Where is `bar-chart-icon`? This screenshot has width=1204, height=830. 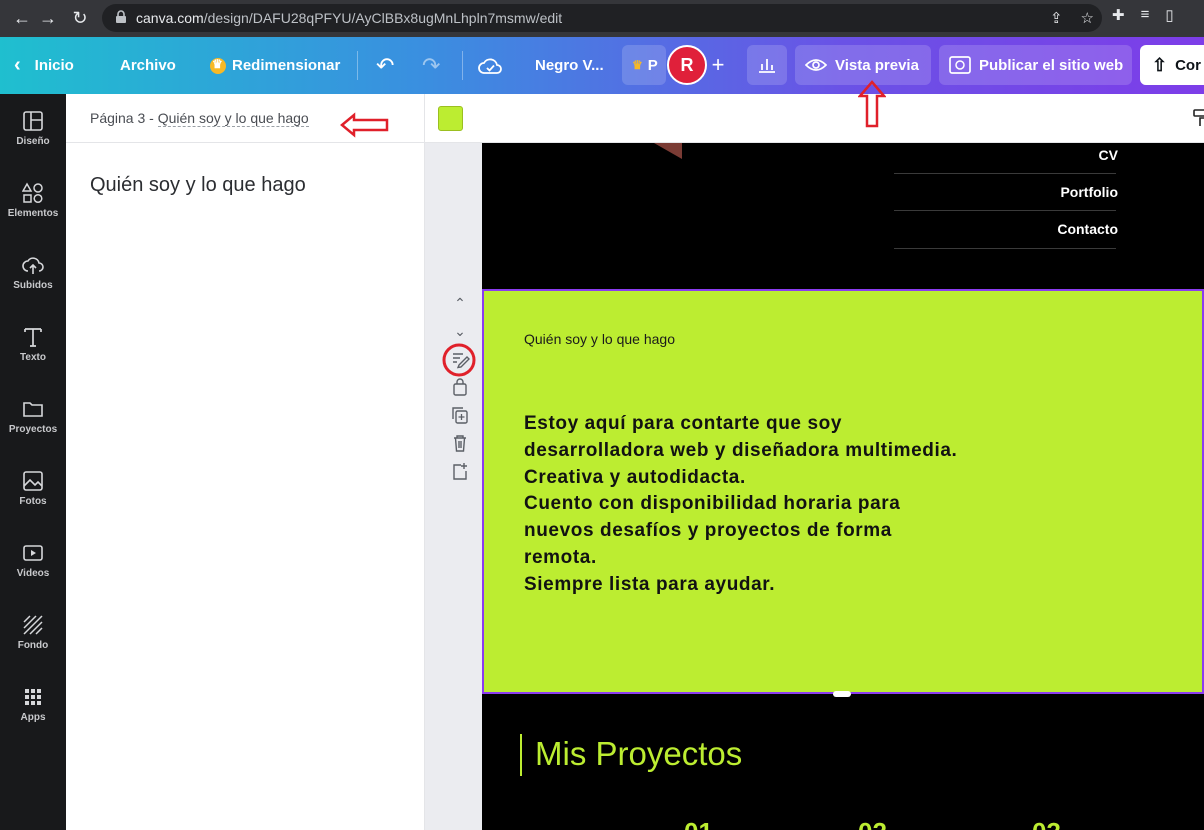 bar-chart-icon is located at coordinates (767, 66).